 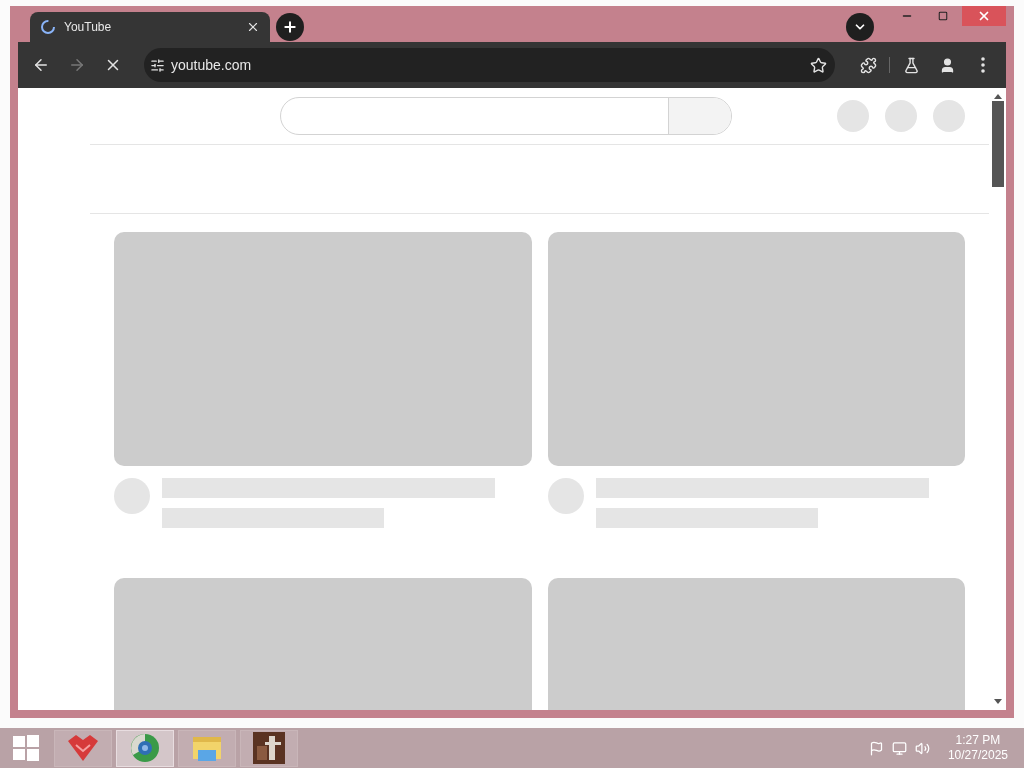 What do you see at coordinates (212, 65) in the screenshot?
I see `url-text: youtube.com` at bounding box center [212, 65].